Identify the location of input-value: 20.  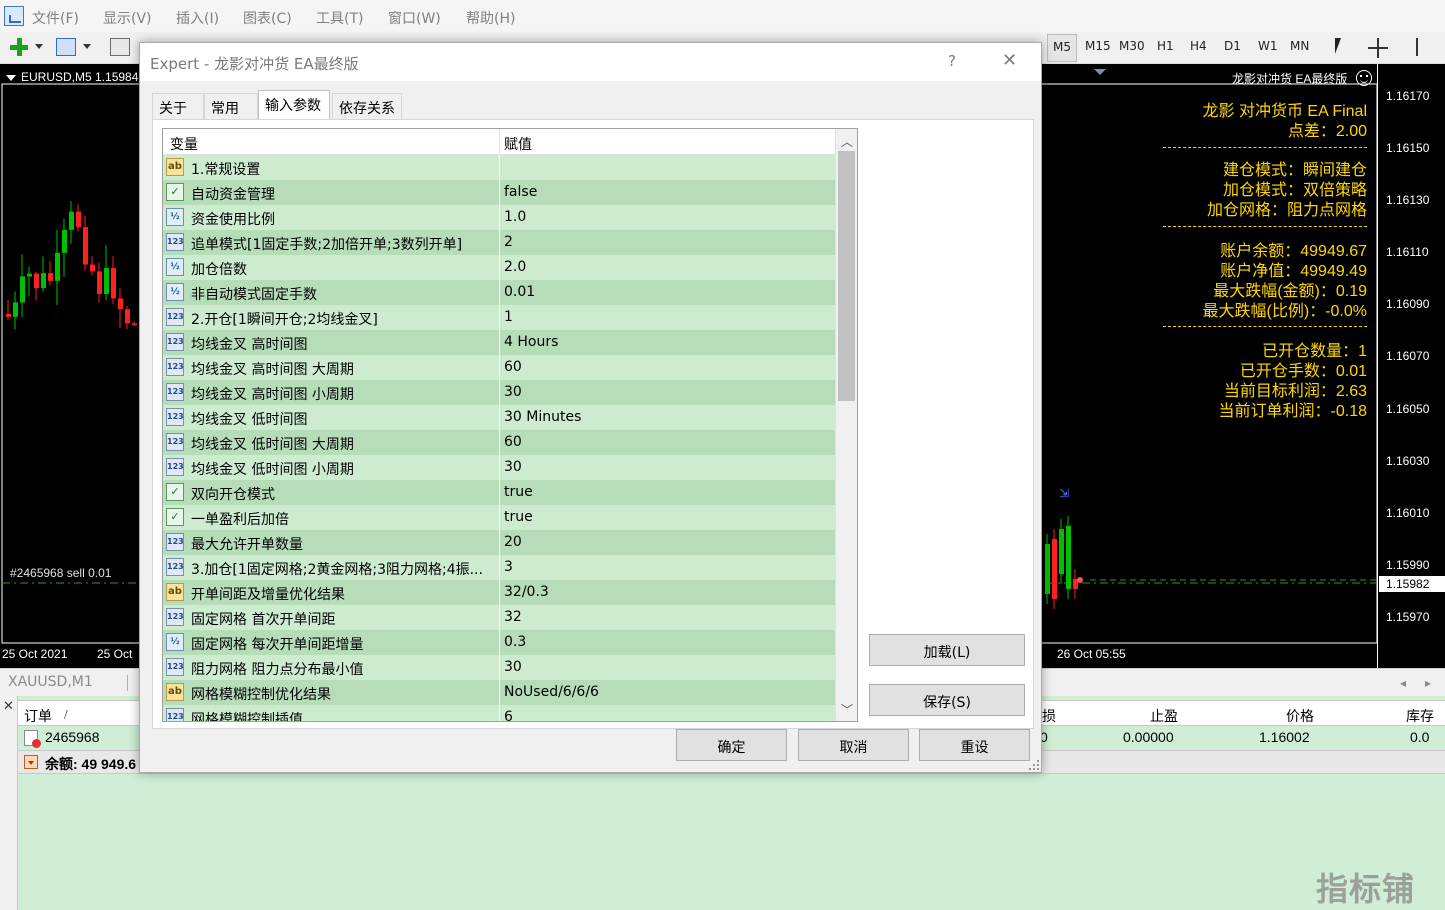
(513, 542).